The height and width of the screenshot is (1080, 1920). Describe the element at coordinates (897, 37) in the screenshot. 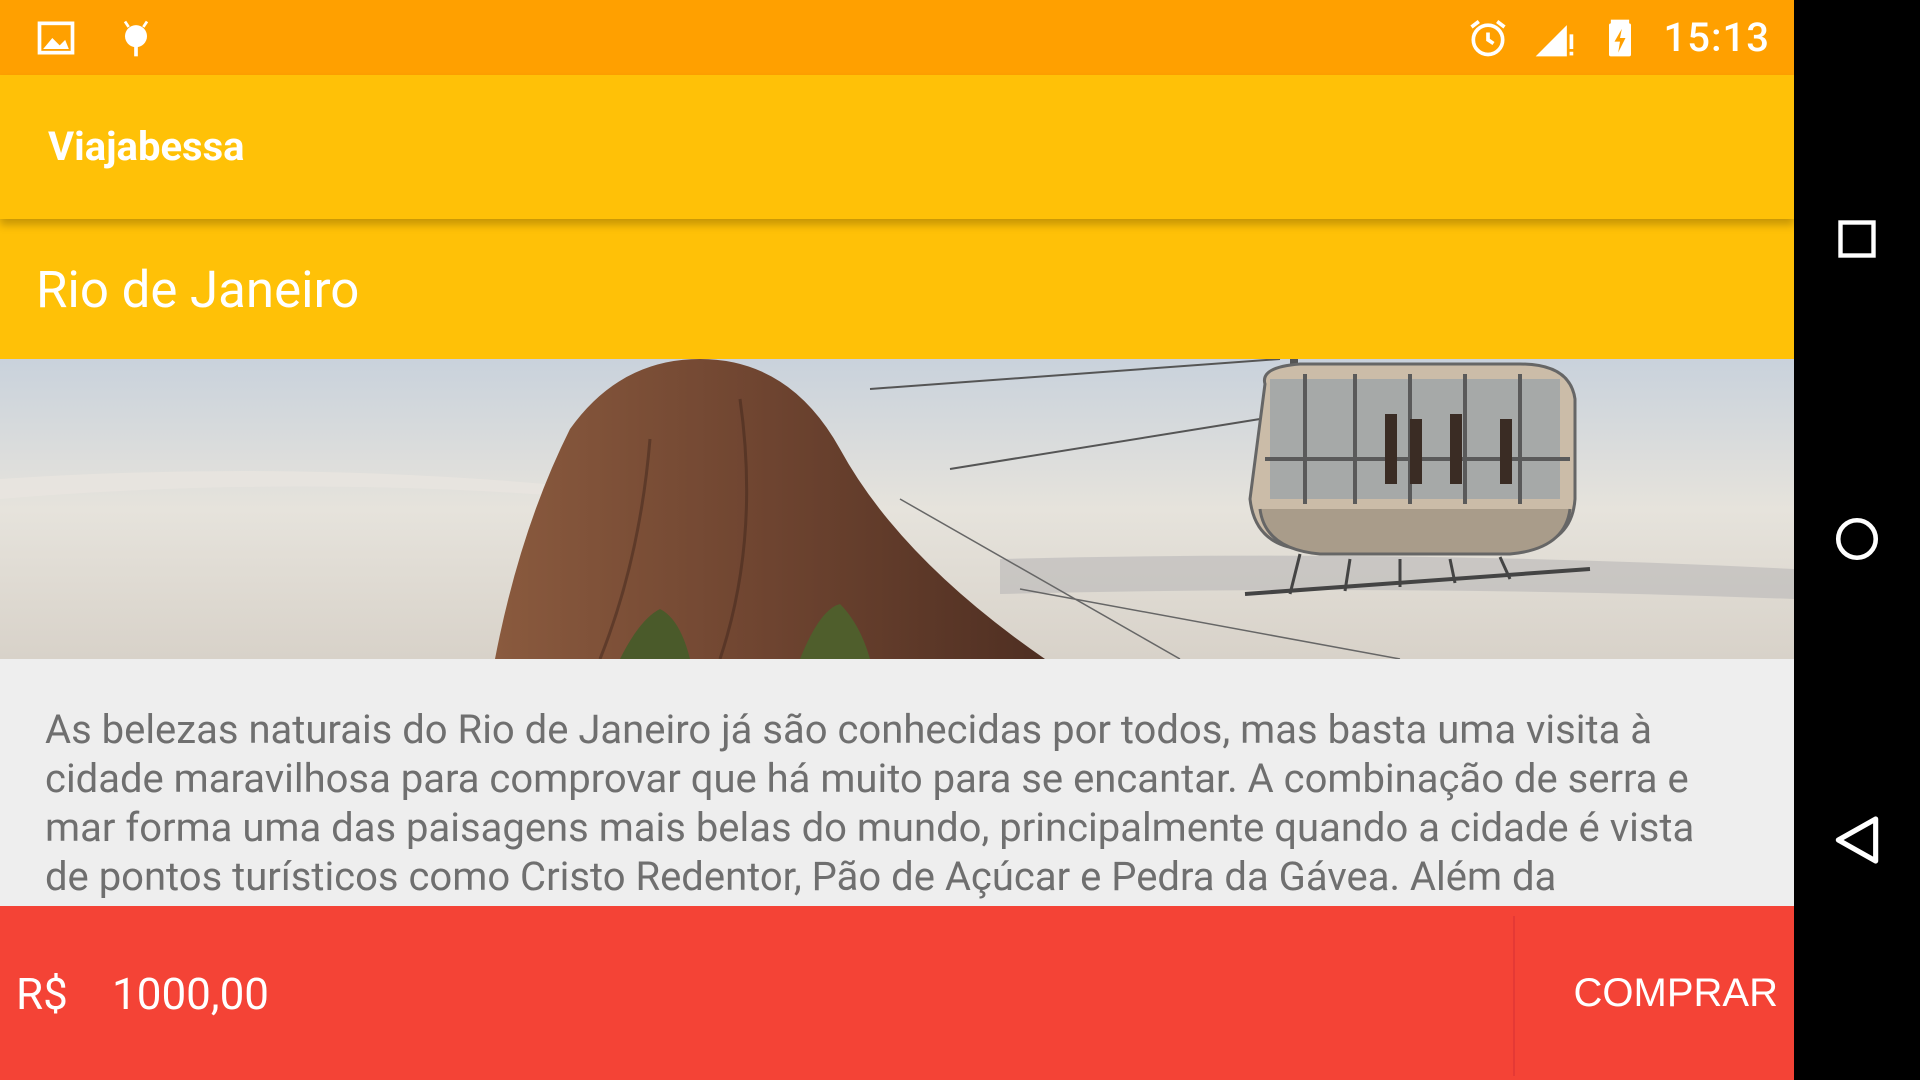

I see `status-bar: 15:13` at that location.